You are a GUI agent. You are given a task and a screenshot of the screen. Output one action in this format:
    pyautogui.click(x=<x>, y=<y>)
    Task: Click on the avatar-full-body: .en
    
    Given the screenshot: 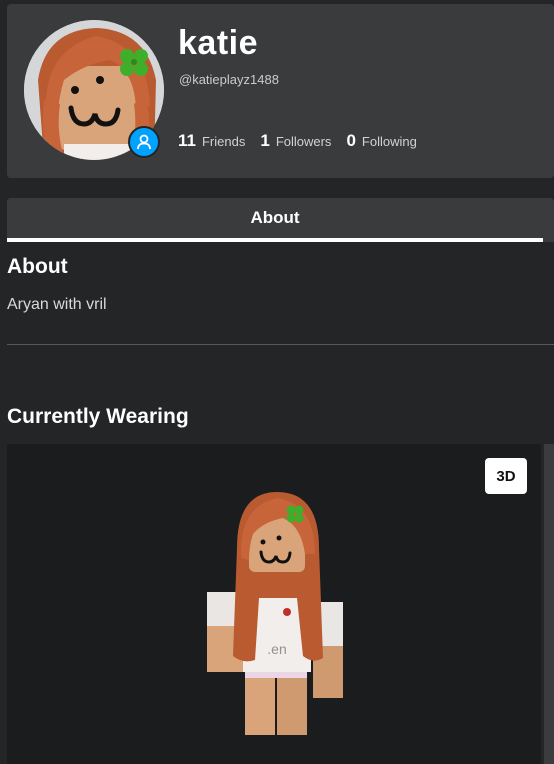 What is the action you would take?
    pyautogui.click(x=275, y=613)
    